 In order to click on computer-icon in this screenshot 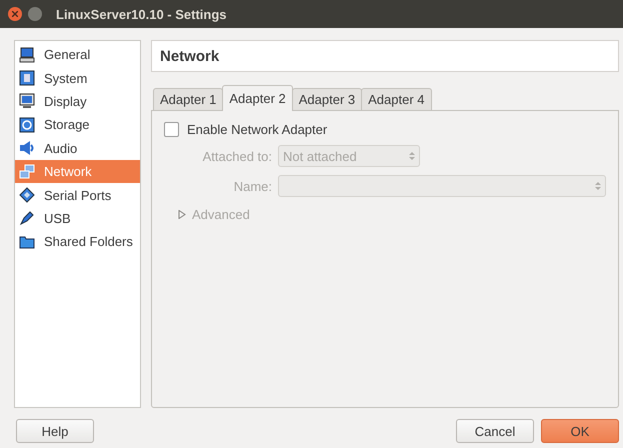, I will do `click(27, 54)`.